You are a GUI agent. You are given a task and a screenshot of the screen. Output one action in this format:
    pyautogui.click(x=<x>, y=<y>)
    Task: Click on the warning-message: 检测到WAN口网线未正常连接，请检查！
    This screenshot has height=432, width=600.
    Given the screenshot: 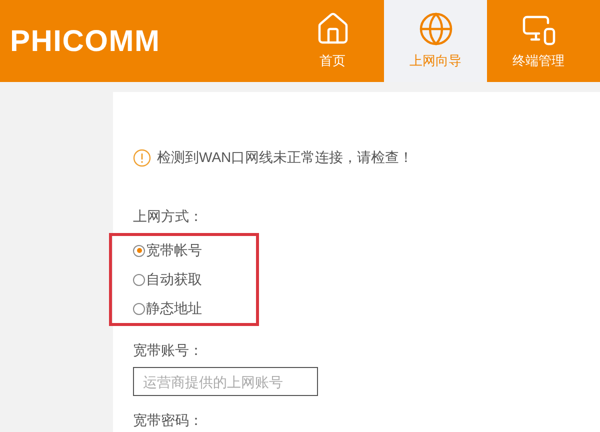 What is the action you would take?
    pyautogui.click(x=285, y=157)
    